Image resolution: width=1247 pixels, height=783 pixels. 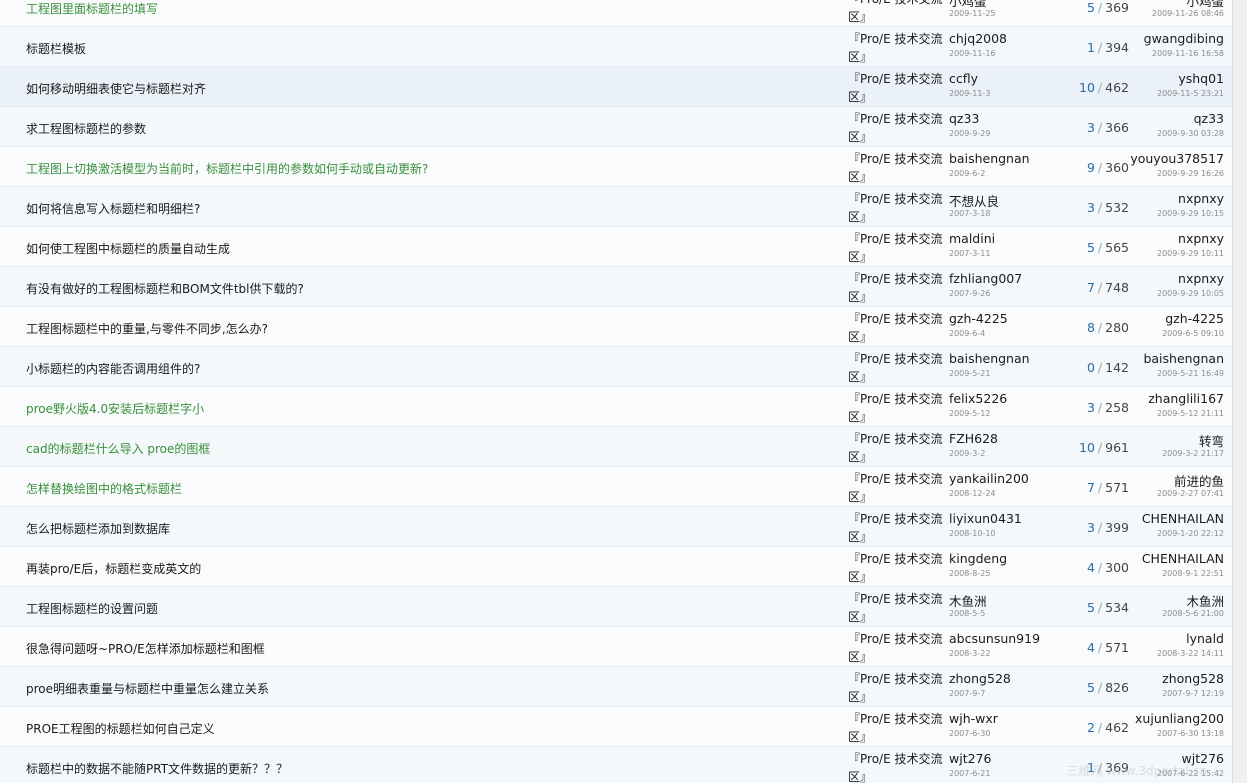 I want to click on thread-title-link: 如何将信息写入标题栏和明细栏?, so click(x=113, y=208).